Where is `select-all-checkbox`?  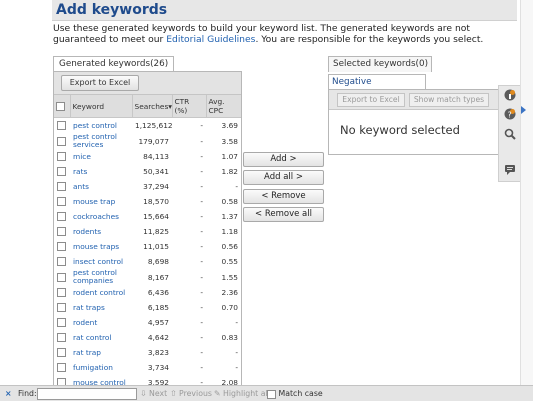
select-all-checkbox is located at coordinates (60, 106).